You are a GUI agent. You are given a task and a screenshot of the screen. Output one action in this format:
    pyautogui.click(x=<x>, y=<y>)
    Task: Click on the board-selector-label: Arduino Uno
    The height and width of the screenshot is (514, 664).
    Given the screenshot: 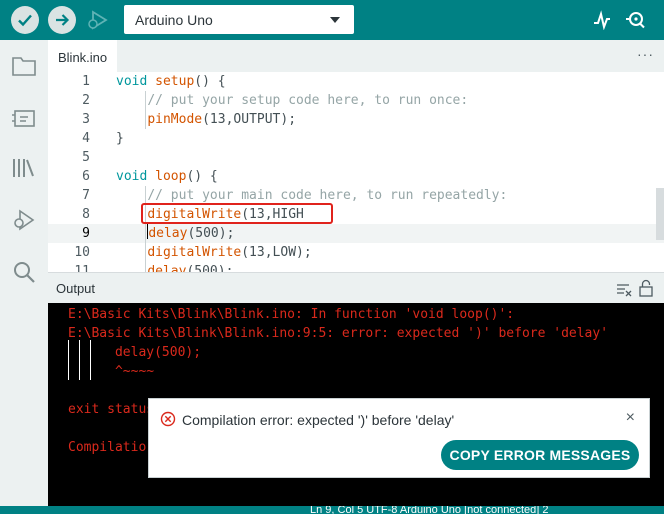 What is the action you would take?
    pyautogui.click(x=174, y=19)
    